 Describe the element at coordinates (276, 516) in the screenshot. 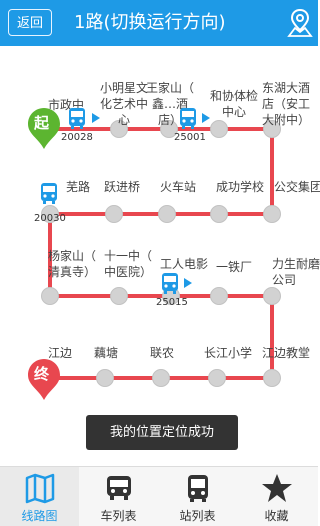

I see `tab-label: 收藏` at that location.